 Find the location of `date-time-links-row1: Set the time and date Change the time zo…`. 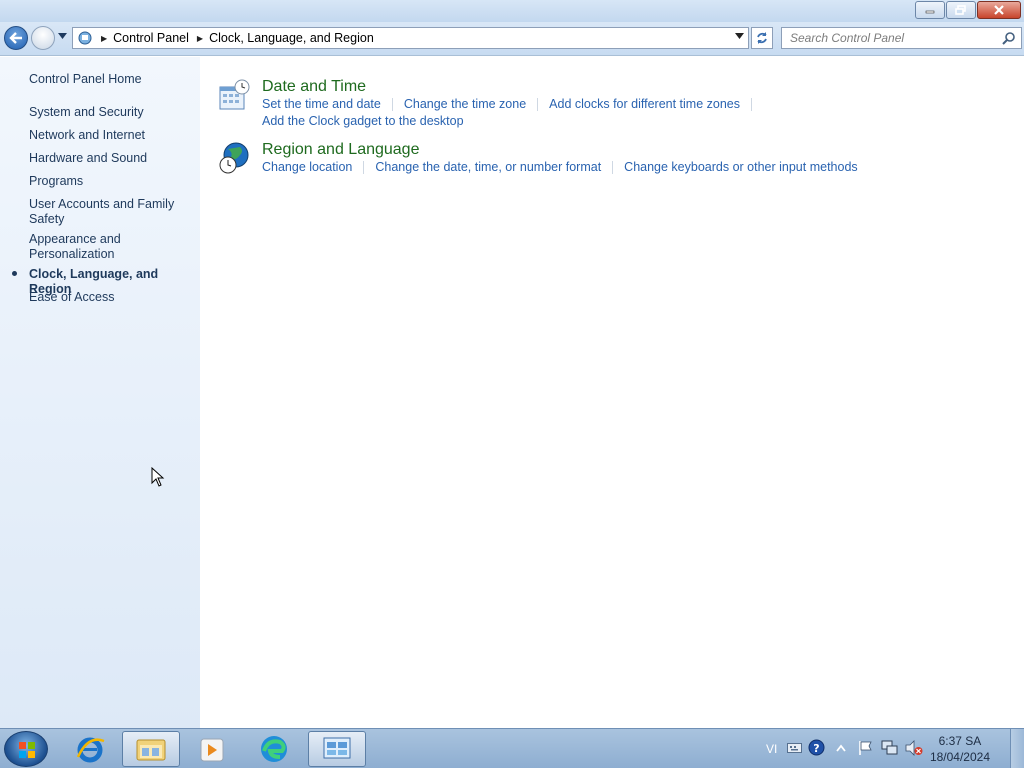

date-time-links-row1: Set the time and date Change the time zo… is located at coordinates (512, 104).